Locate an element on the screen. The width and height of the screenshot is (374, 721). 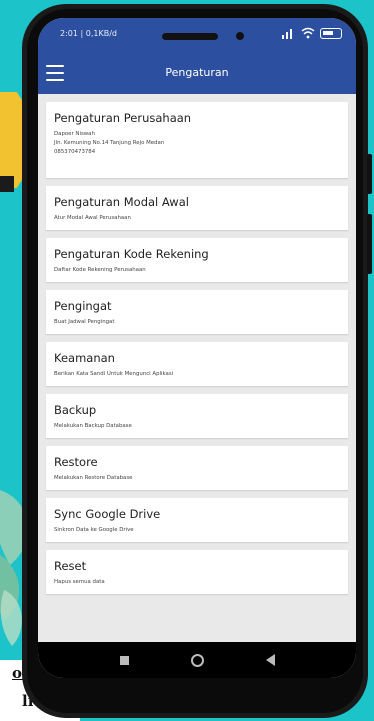
settings-item-subtitle: Atur Modal Awal Perusahaan is located at coordinates (92, 218).